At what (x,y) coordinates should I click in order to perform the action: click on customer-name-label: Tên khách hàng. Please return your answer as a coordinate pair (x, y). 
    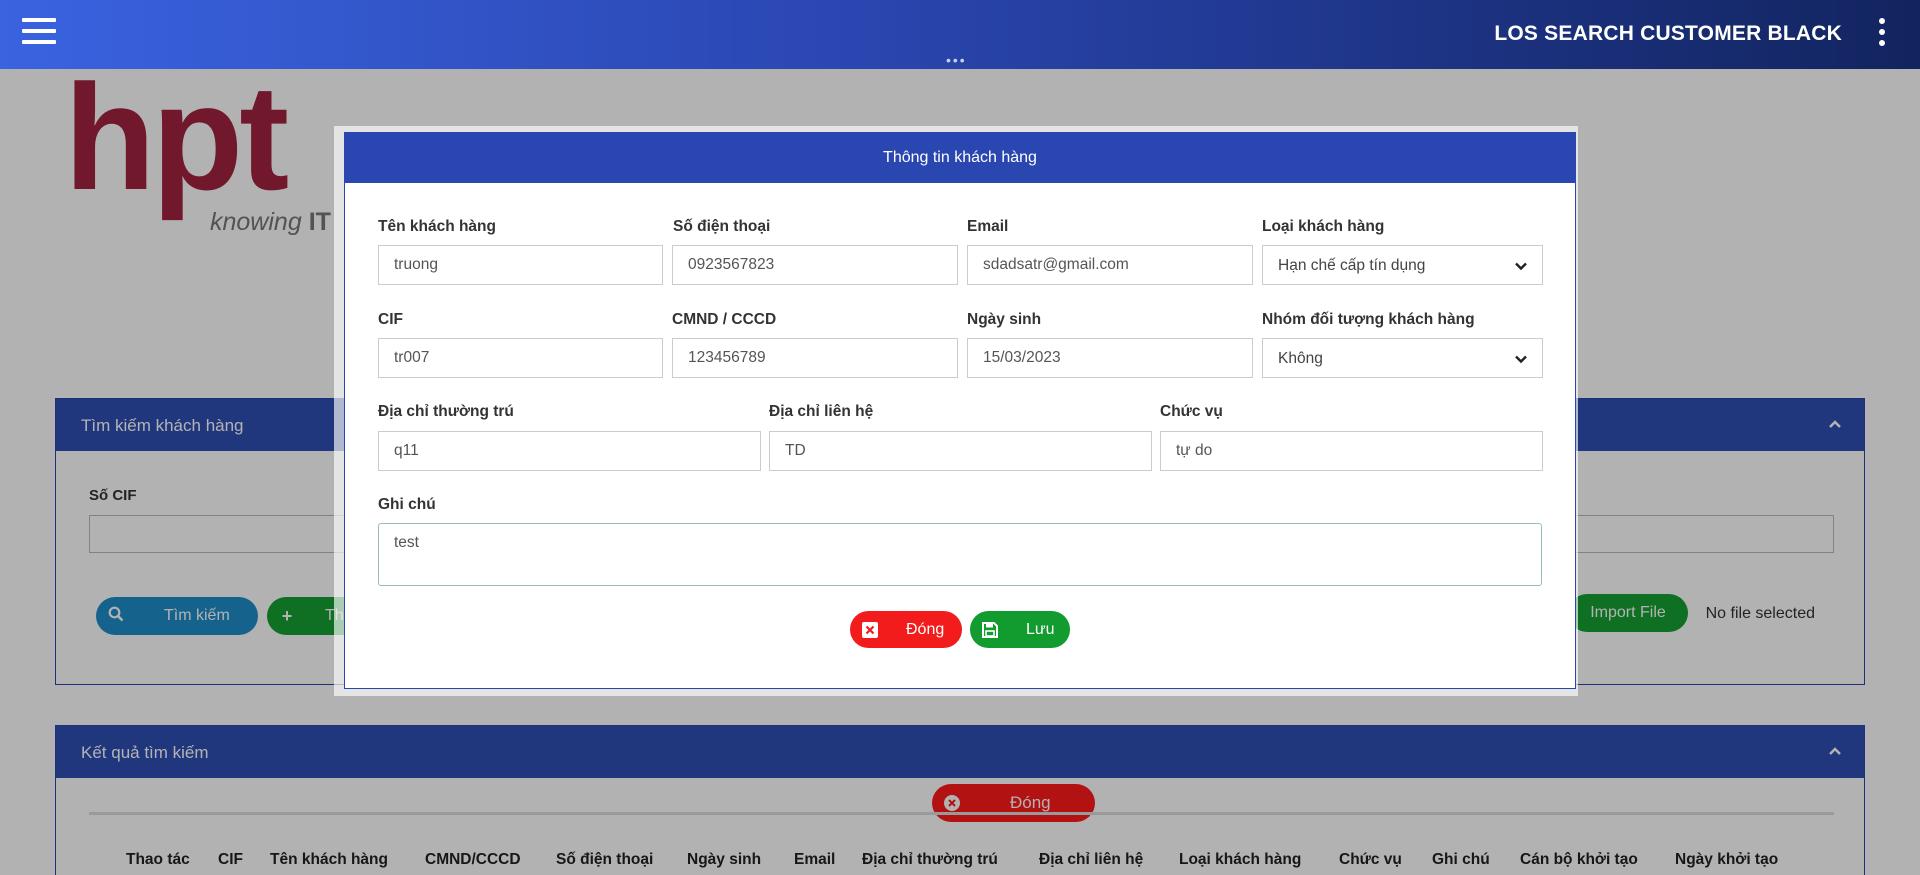
    Looking at the image, I should click on (437, 226).